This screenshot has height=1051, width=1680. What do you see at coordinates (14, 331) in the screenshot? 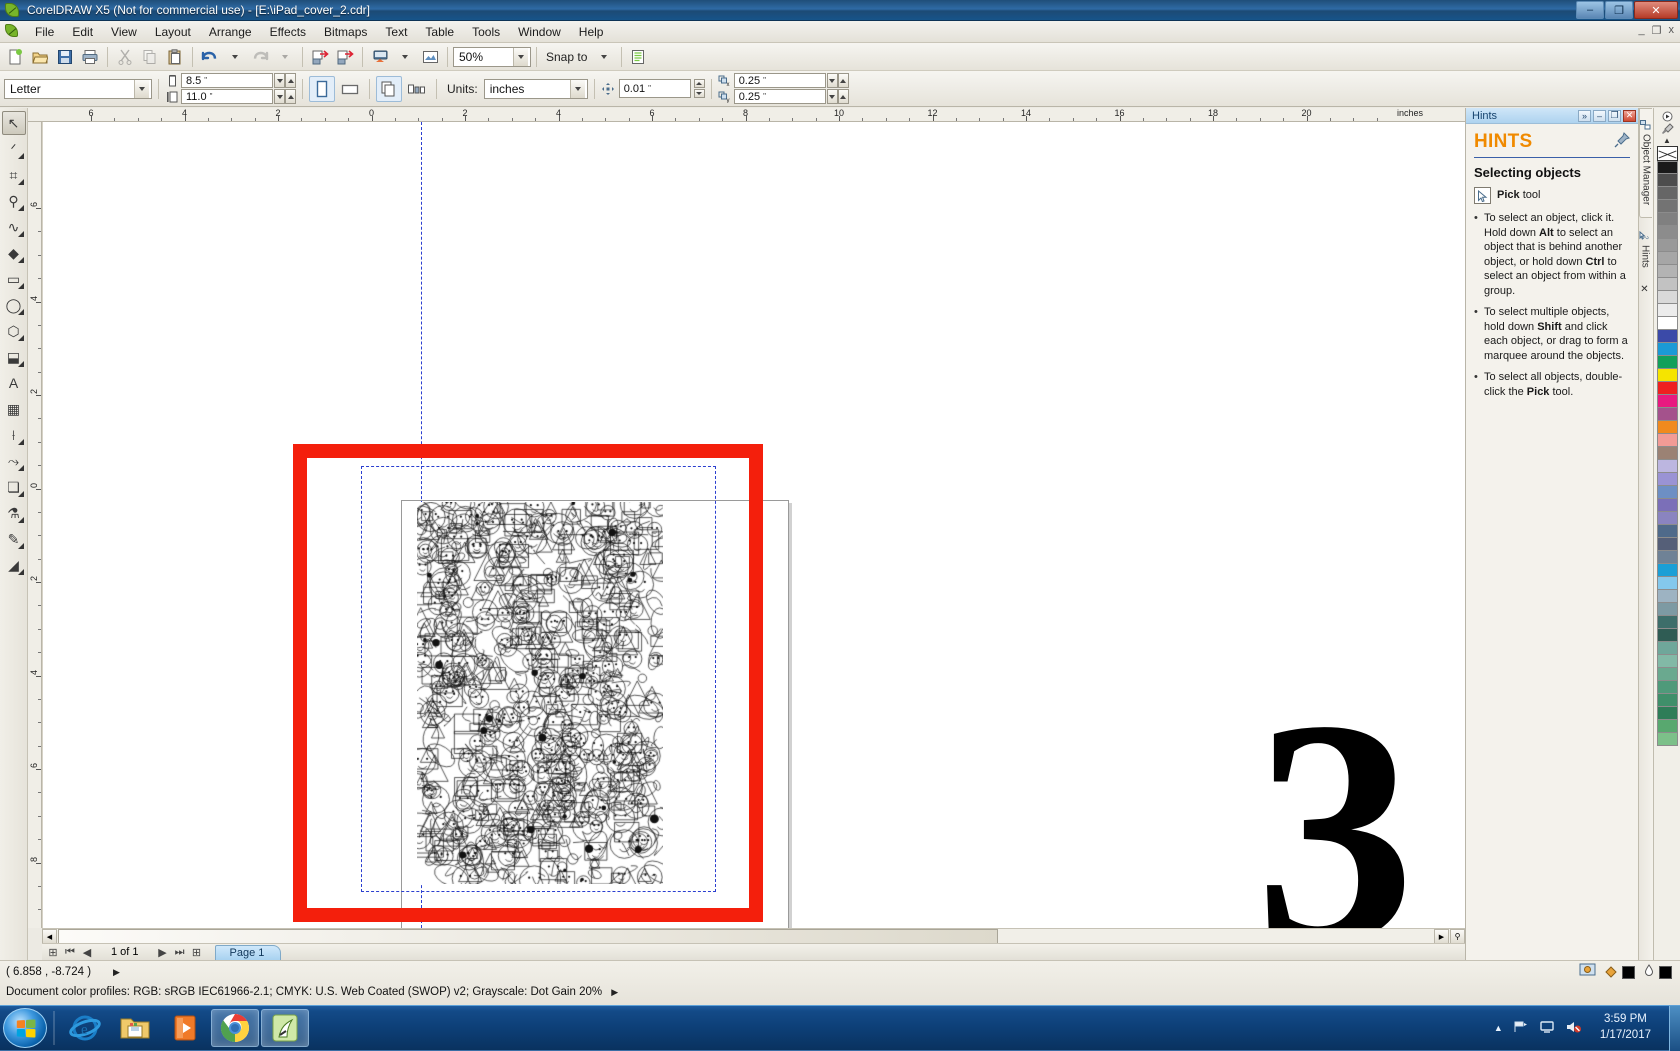
I see `polygon-tool: ⬡` at bounding box center [14, 331].